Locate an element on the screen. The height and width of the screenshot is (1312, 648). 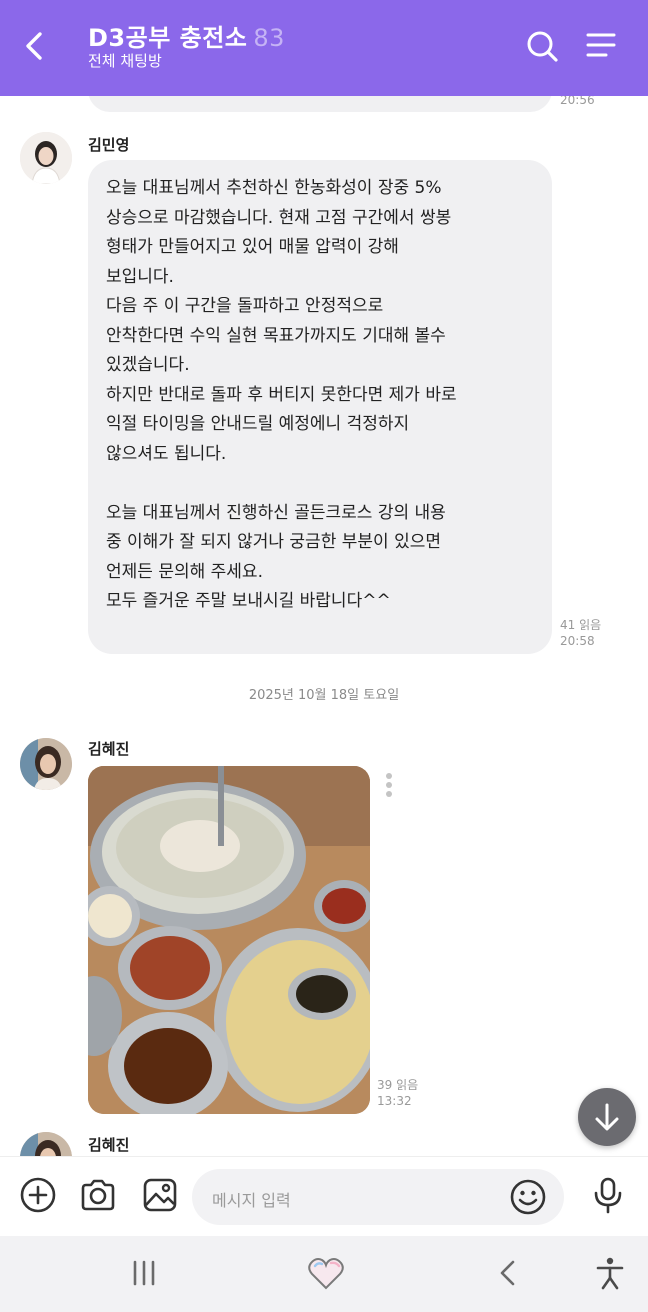
plus-circle-icon is located at coordinates (38, 1195).